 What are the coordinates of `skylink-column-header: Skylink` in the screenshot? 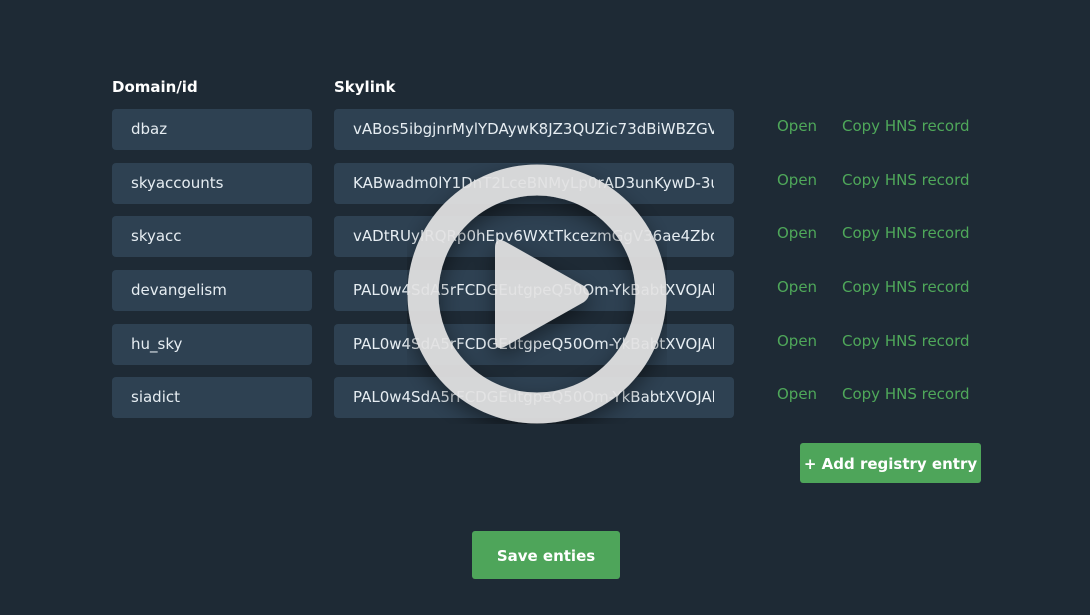 It's located at (365, 87).